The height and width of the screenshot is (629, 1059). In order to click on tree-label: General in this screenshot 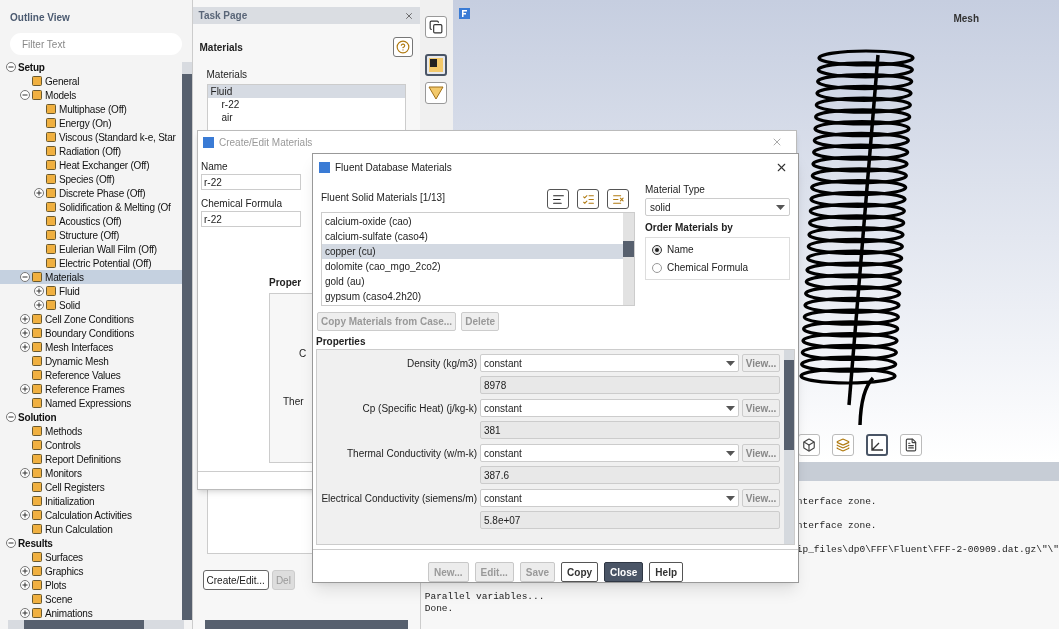, I will do `click(62, 81)`.